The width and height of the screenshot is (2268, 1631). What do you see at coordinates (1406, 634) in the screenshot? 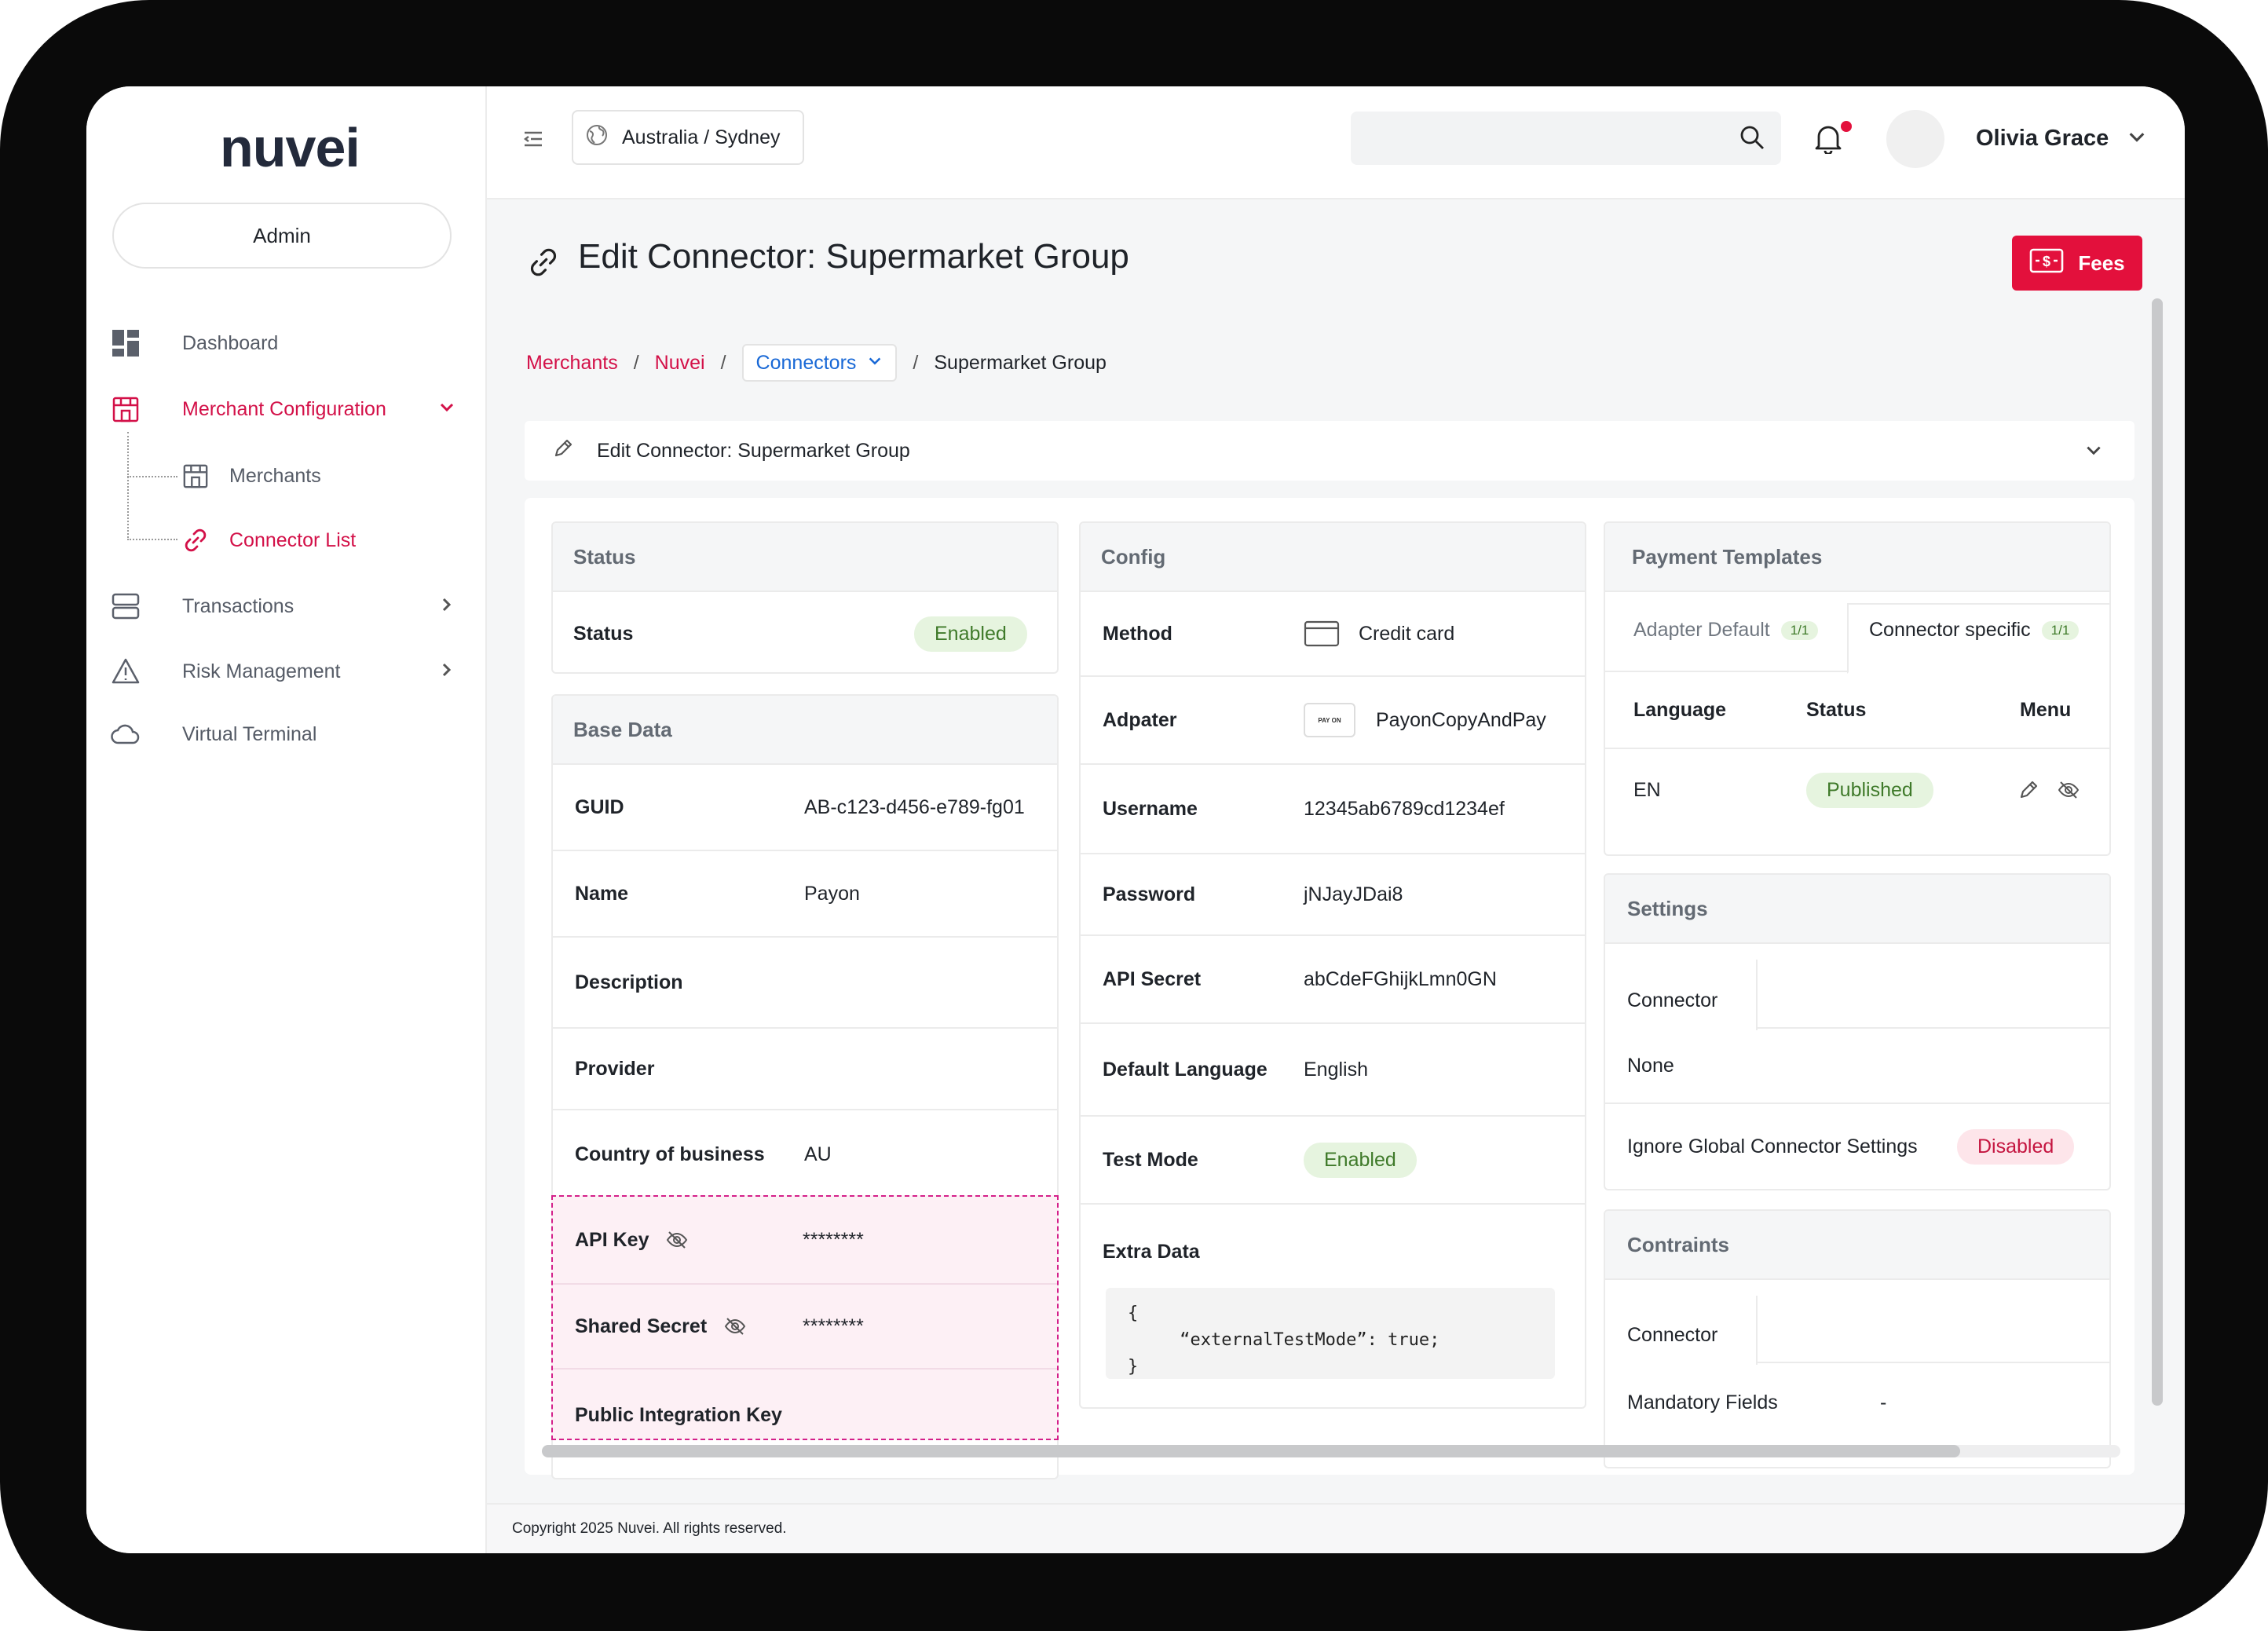
I see `field-value: Credit card` at bounding box center [1406, 634].